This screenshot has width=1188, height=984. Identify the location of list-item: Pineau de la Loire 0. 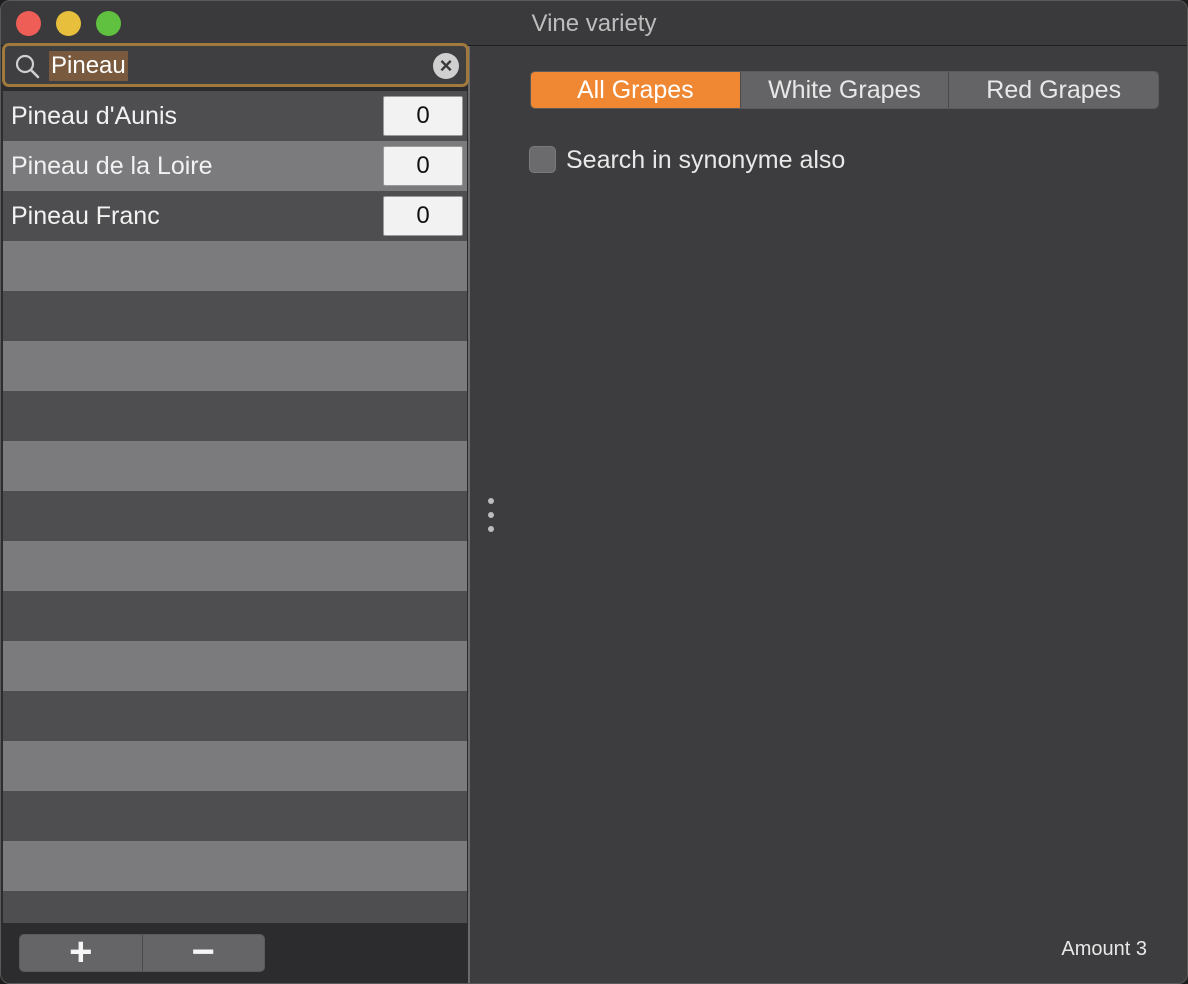
(235, 166).